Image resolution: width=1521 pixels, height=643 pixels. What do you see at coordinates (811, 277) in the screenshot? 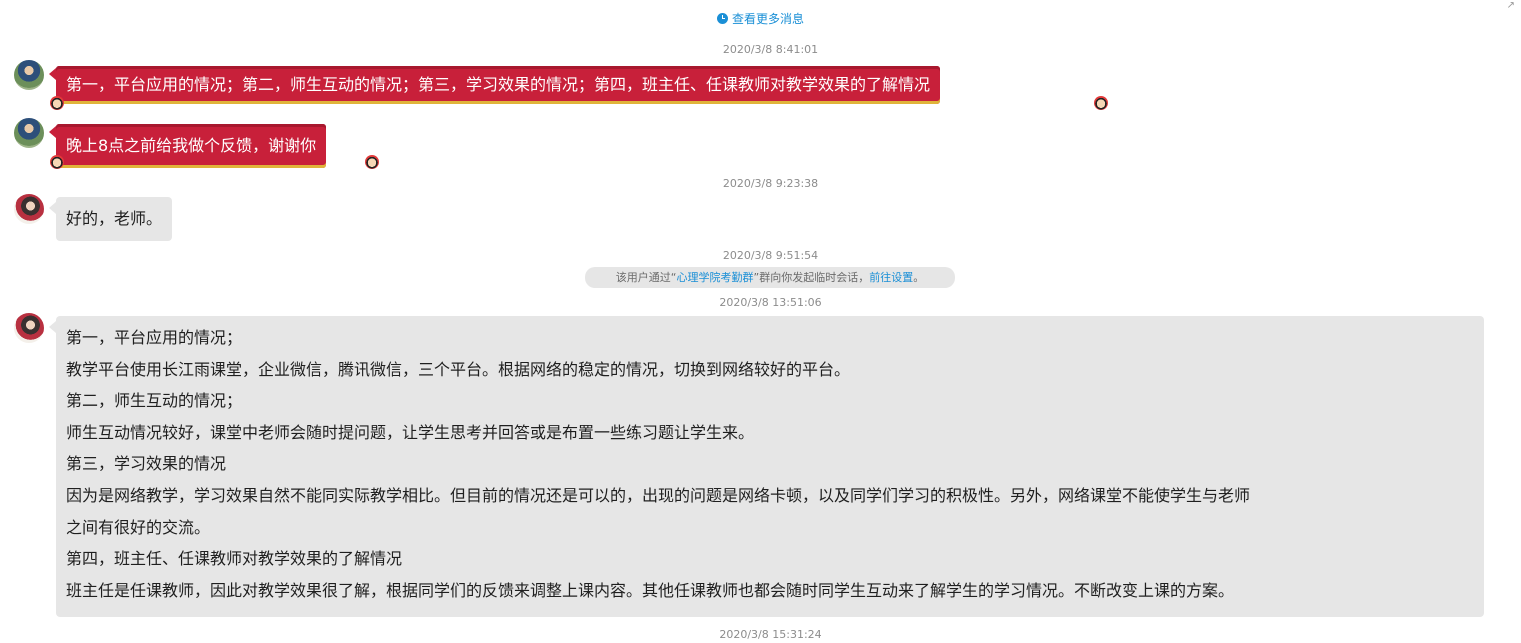
I see `notice-middle: ”群向你发起临时会话，` at bounding box center [811, 277].